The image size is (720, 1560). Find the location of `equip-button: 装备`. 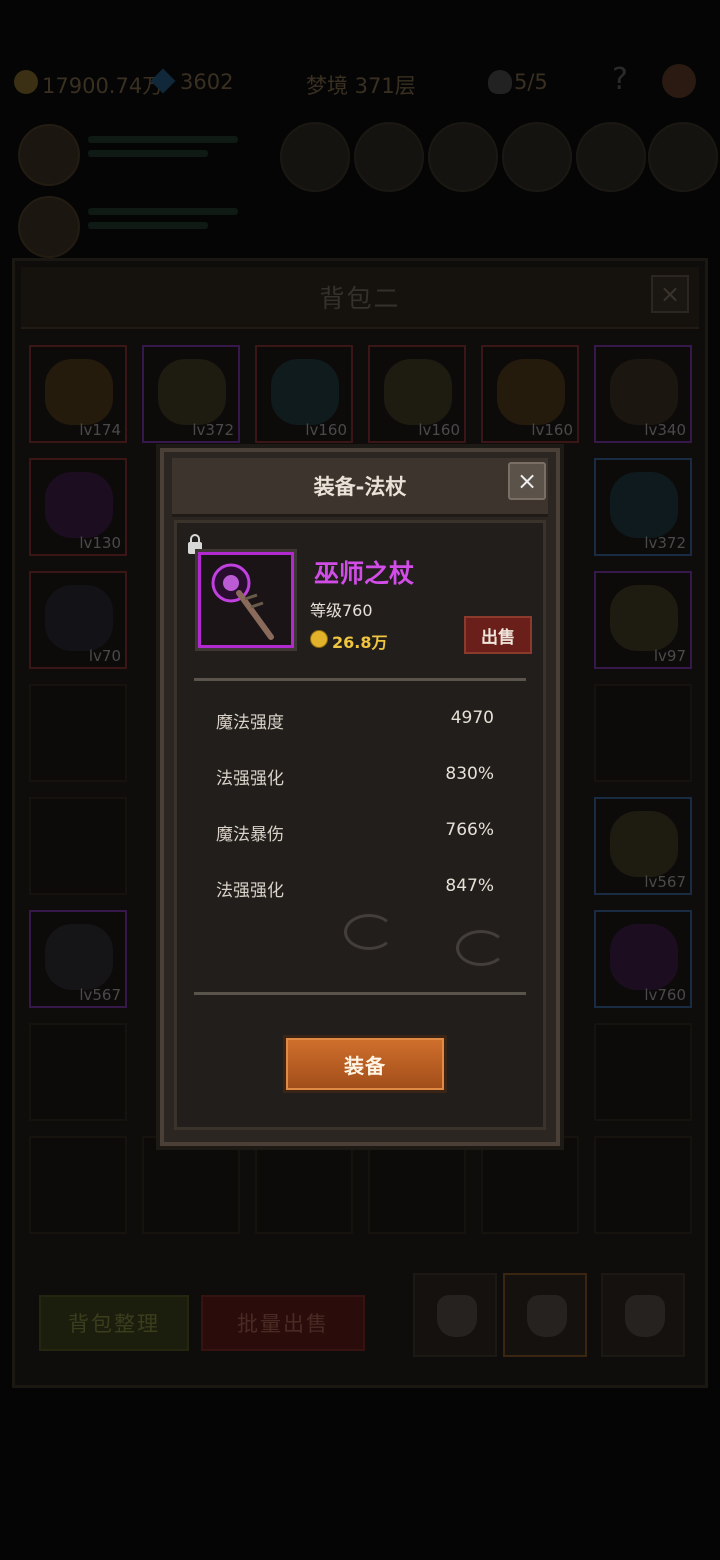

equip-button: 装备 is located at coordinates (365, 1064).